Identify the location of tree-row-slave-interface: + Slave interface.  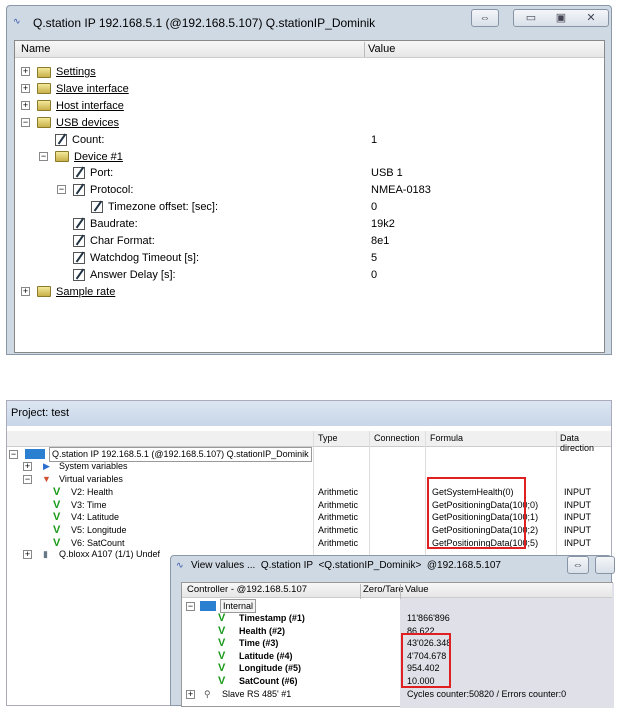
(309, 89).